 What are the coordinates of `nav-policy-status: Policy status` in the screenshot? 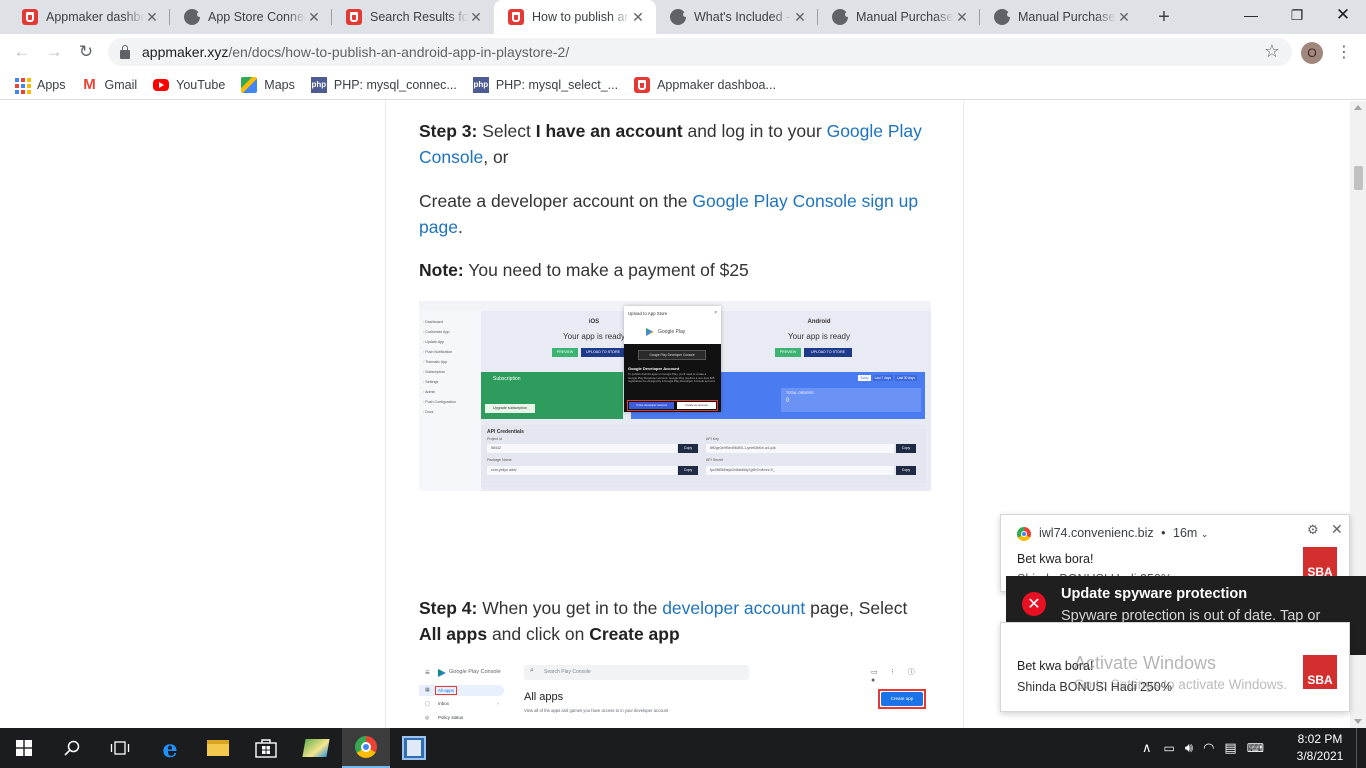 It's located at (451, 717).